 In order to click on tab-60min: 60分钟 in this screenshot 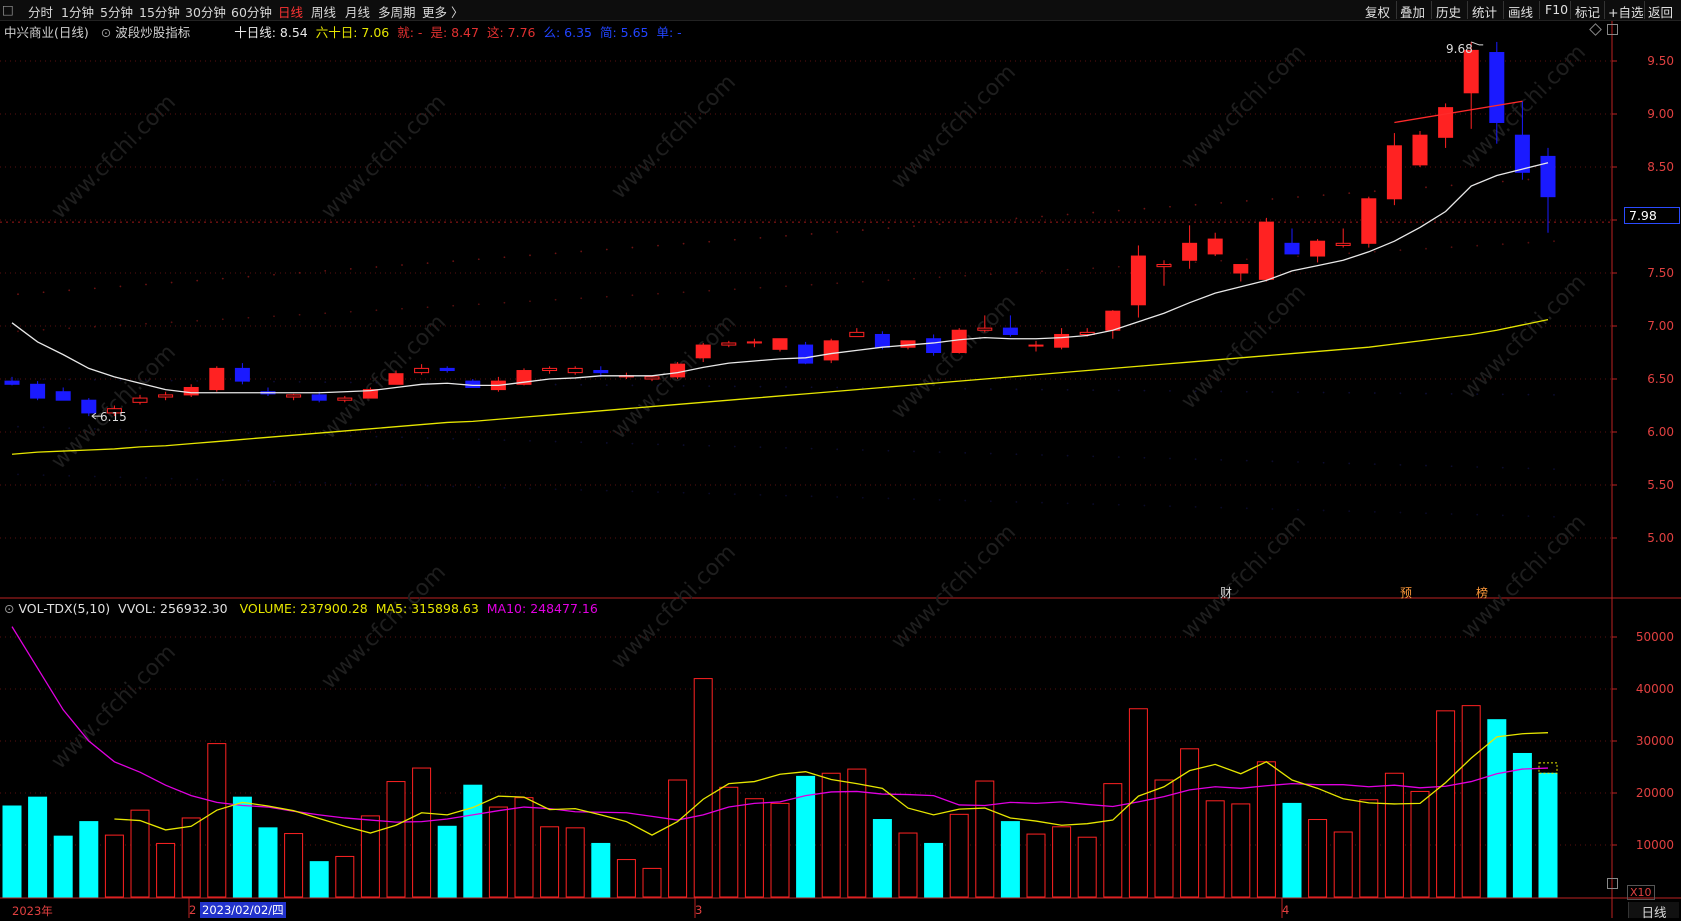, I will do `click(251, 11)`.